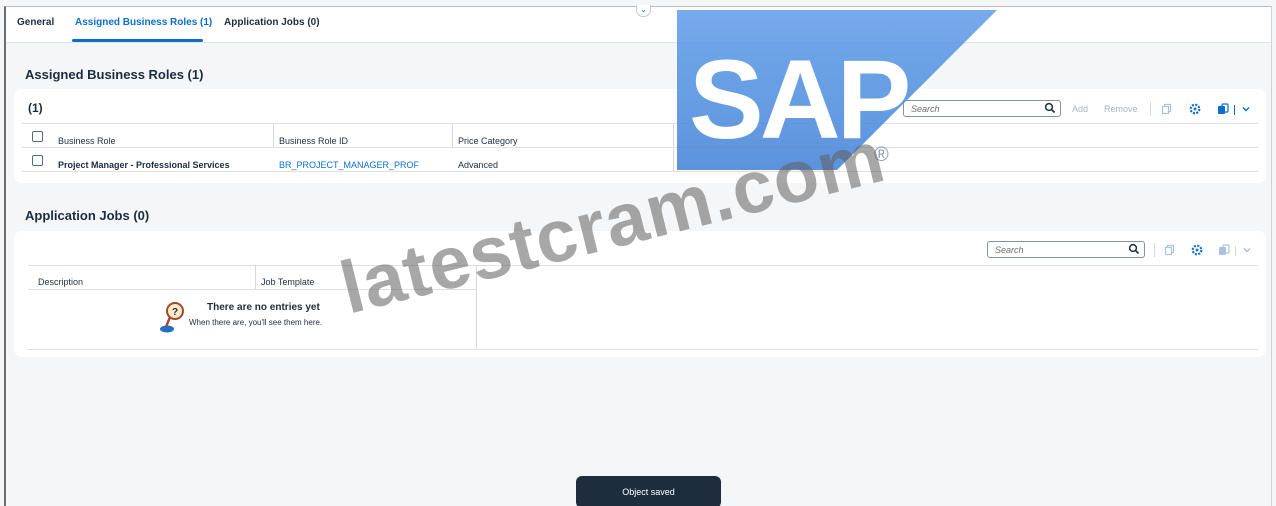  What do you see at coordinates (488, 141) in the screenshot?
I see `column-header-price-category: Price Category` at bounding box center [488, 141].